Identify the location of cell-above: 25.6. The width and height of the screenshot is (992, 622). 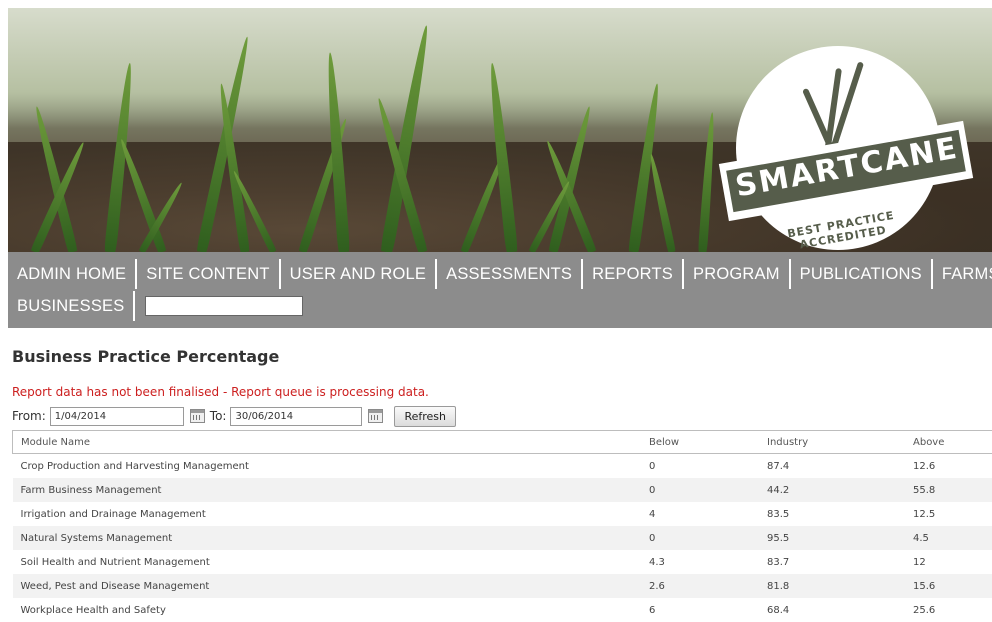
(948, 610).